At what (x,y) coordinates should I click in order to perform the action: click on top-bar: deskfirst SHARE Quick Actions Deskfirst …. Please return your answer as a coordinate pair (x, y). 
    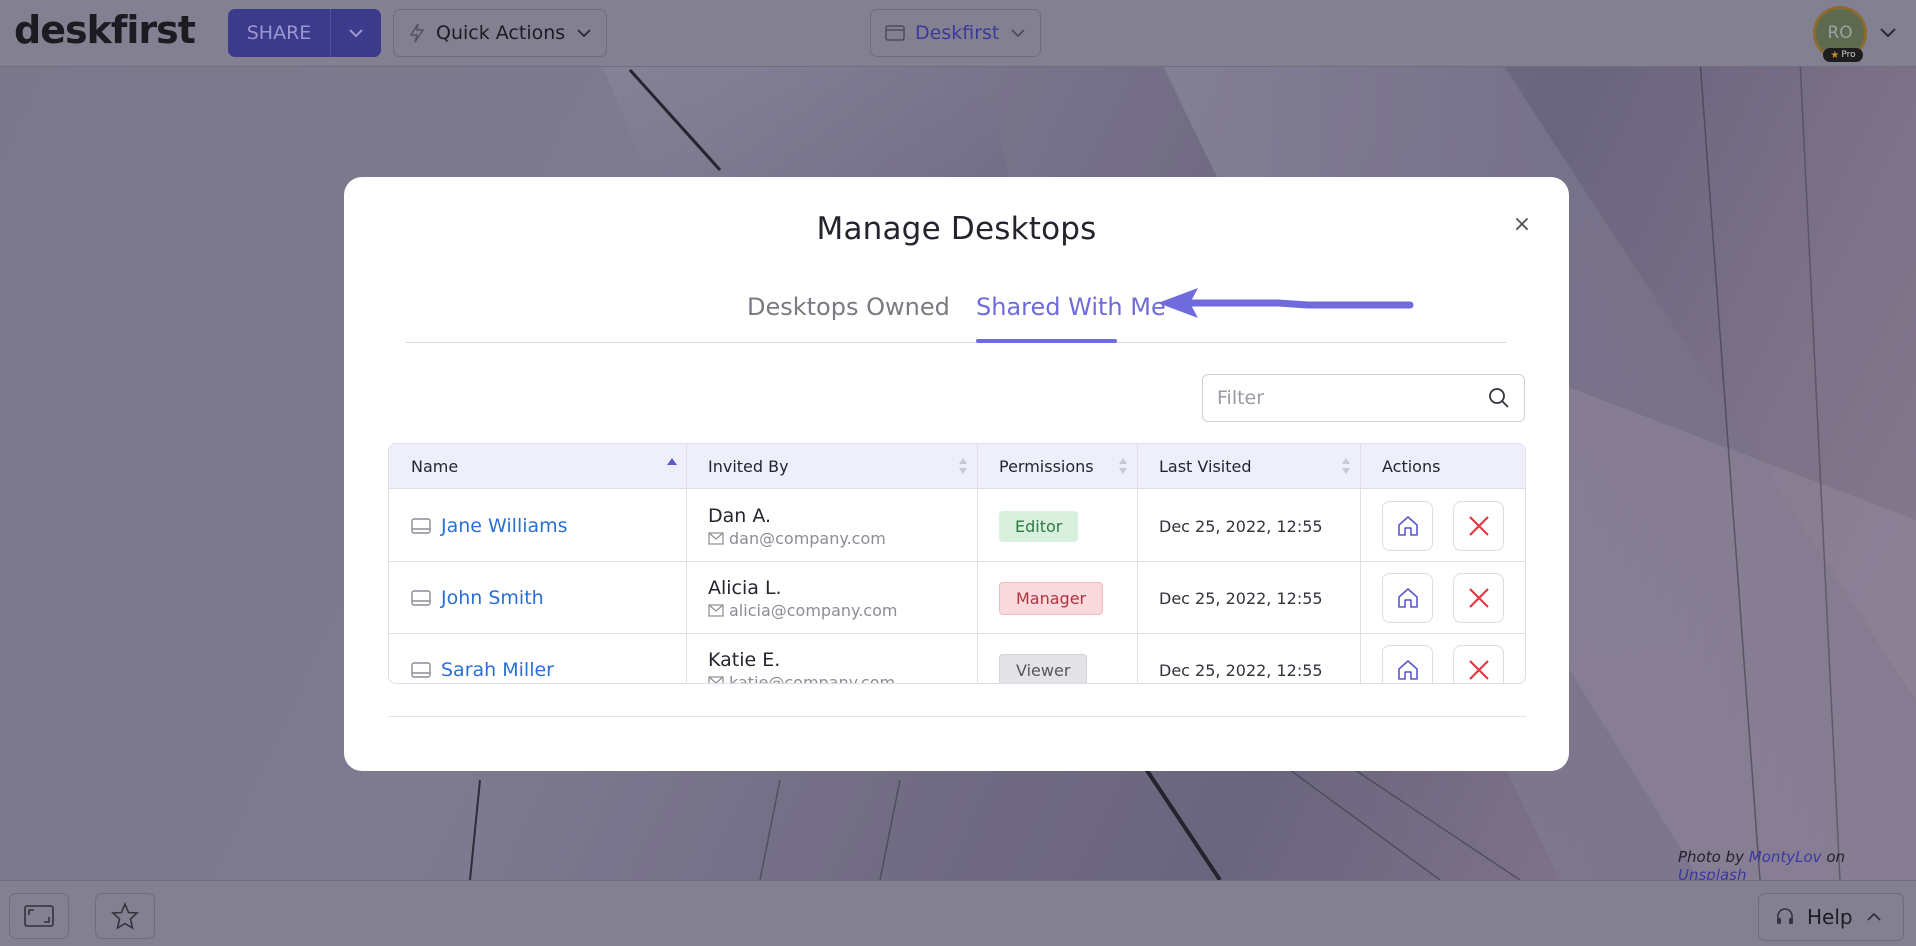
    Looking at the image, I should click on (958, 33).